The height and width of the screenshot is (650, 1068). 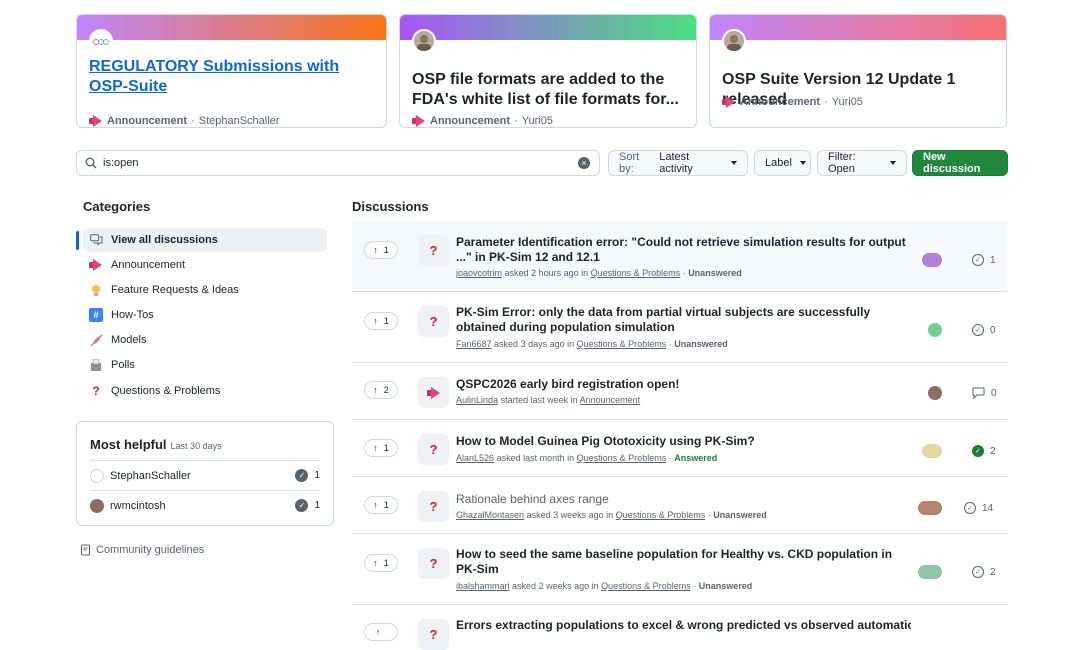 I want to click on author-link: AulinLinda, so click(x=477, y=400).